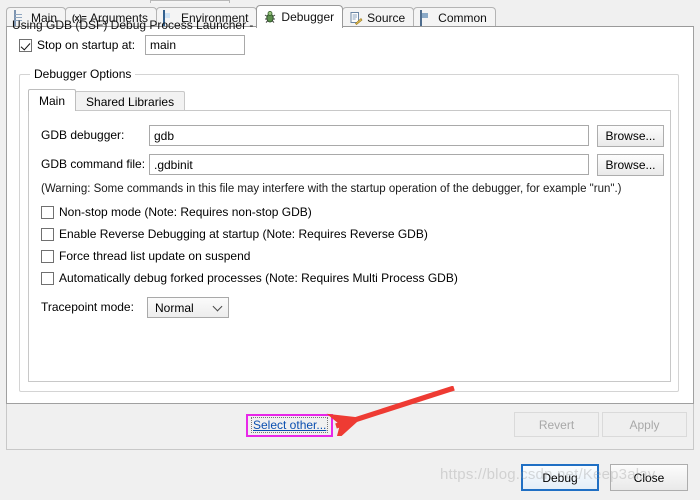  I want to click on tab-label: Common, so click(462, 18).